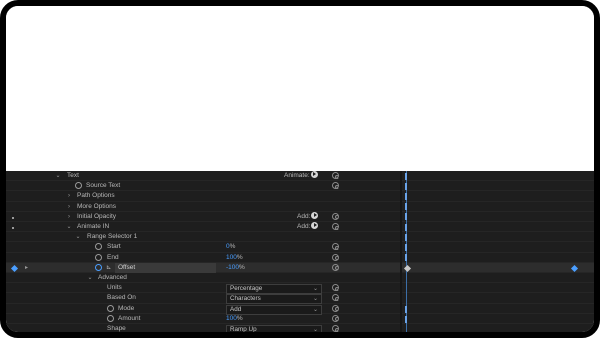 This screenshot has height=338, width=600. Describe the element at coordinates (93, 226) in the screenshot. I see `animate-in-label: Animate IN` at that location.